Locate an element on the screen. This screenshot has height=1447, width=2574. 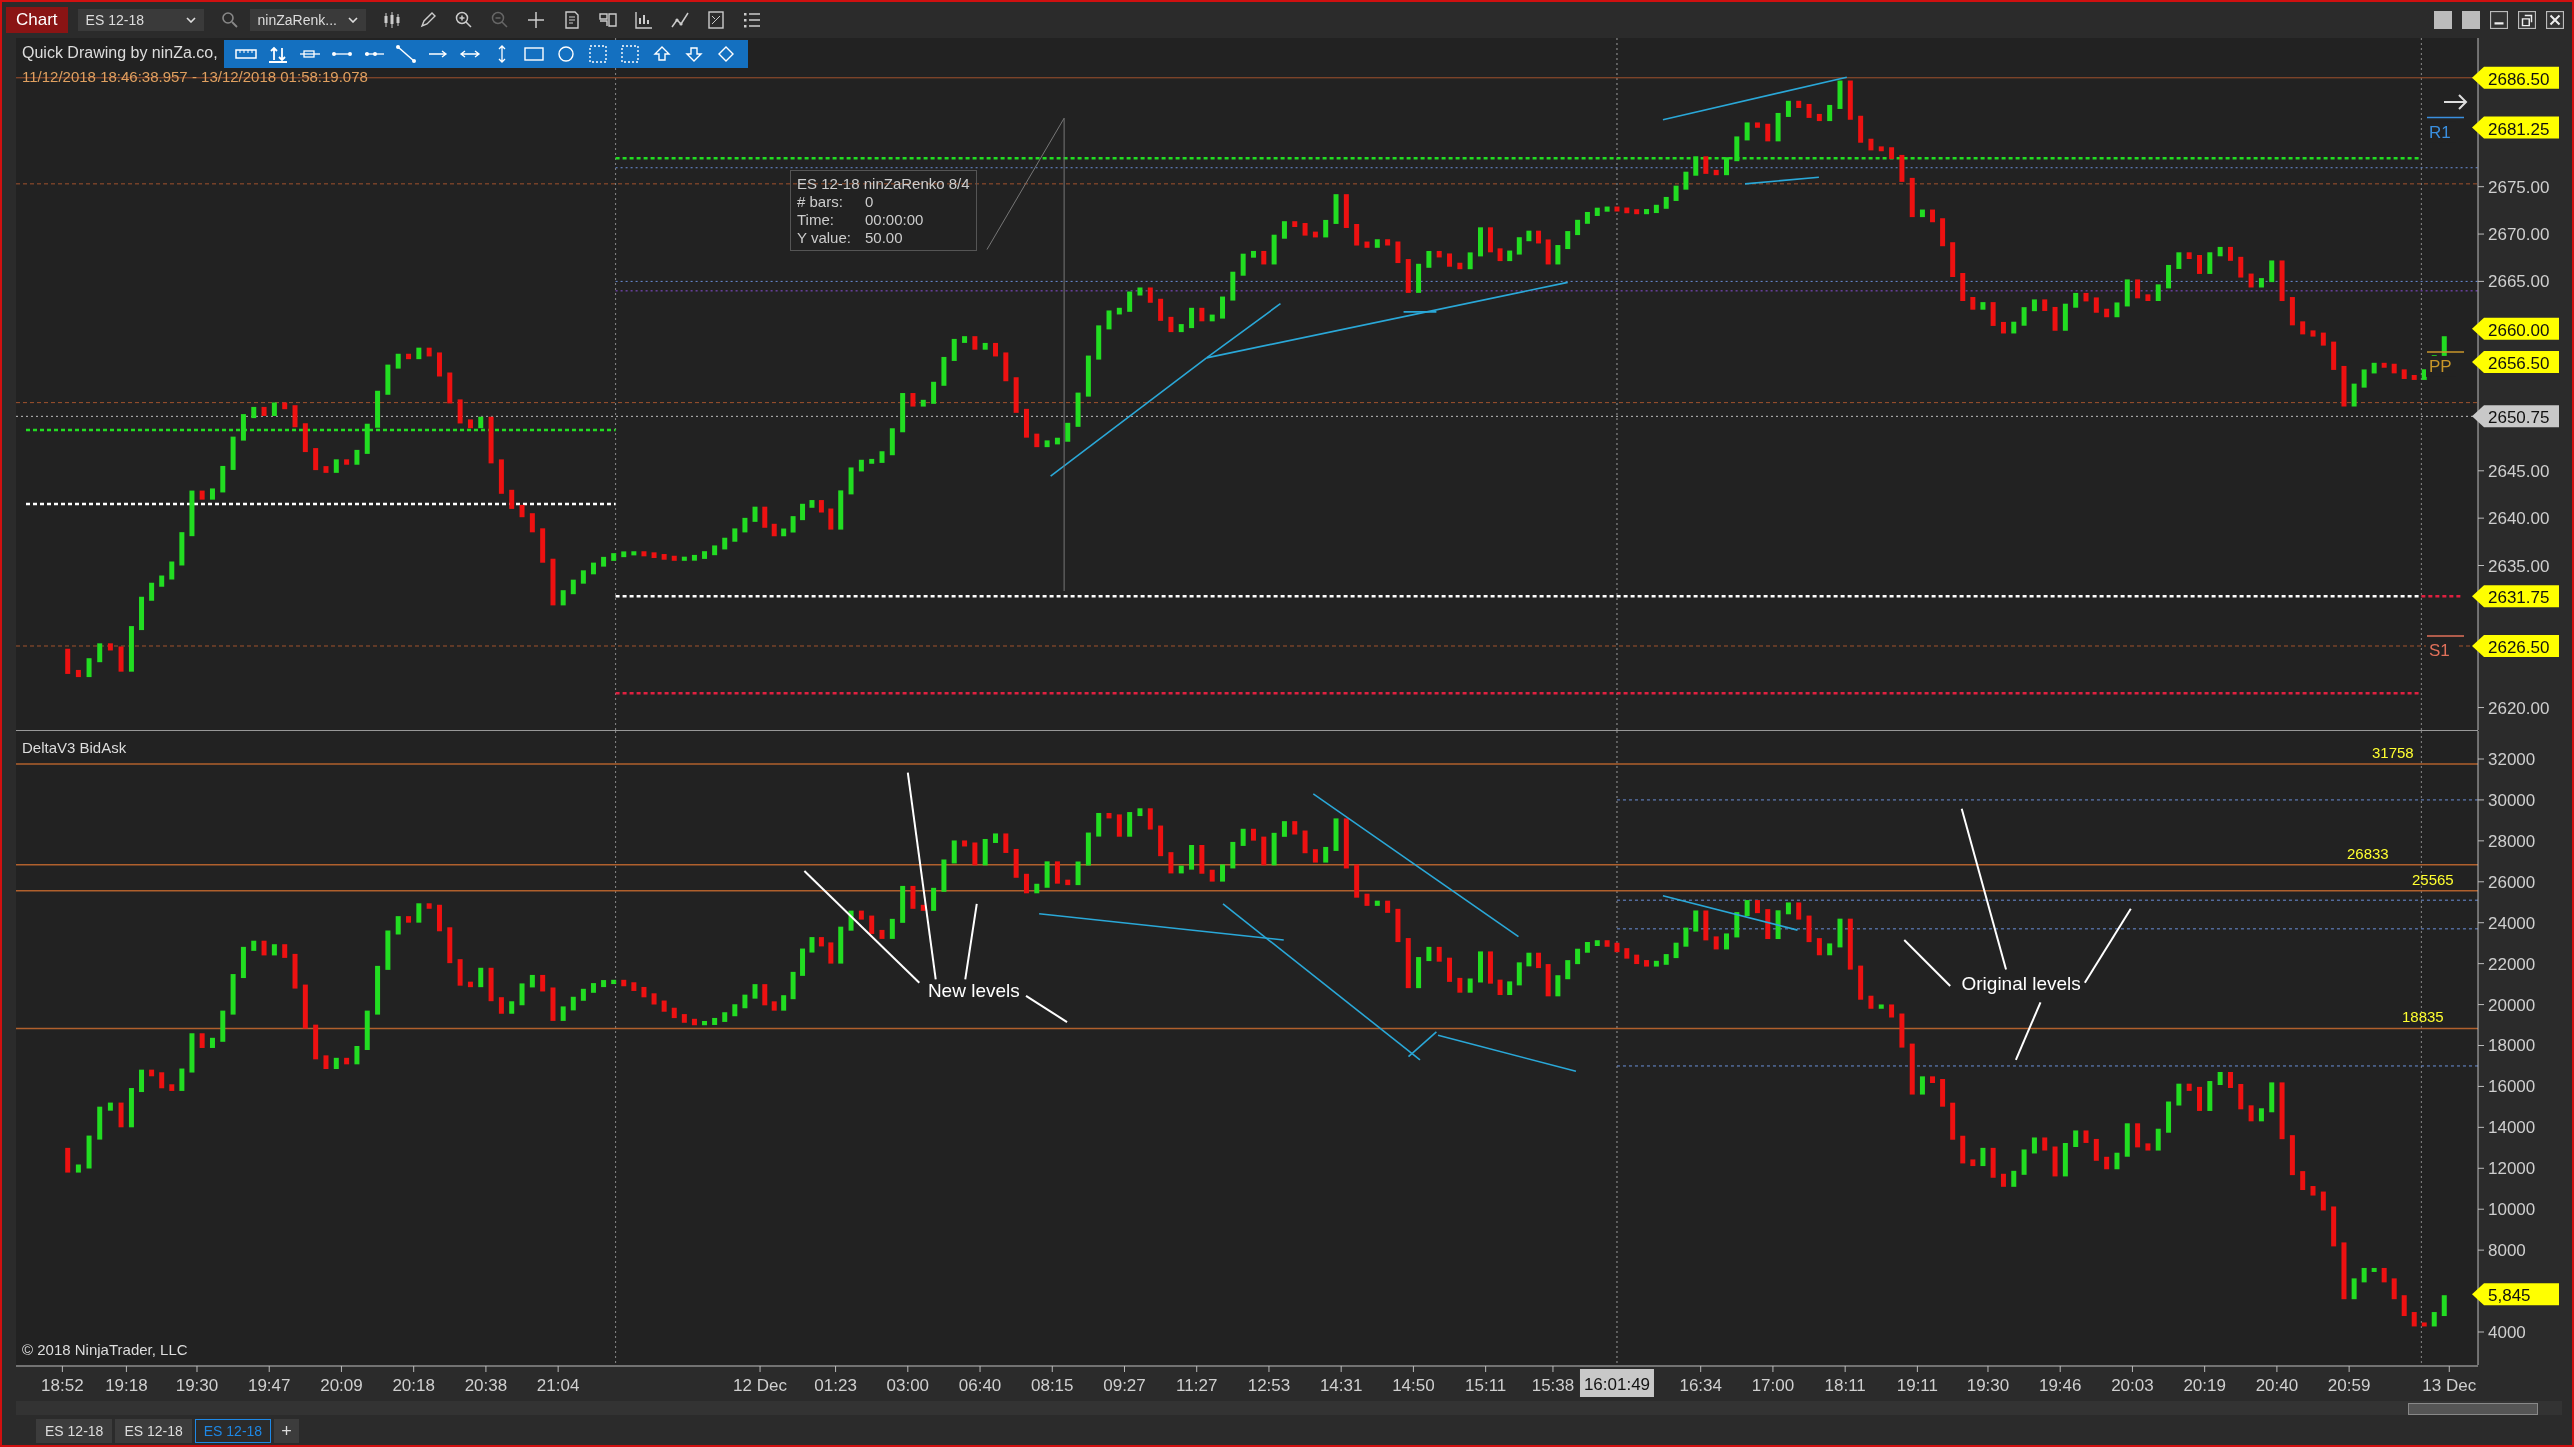
panels-icon is located at coordinates (607, 20).